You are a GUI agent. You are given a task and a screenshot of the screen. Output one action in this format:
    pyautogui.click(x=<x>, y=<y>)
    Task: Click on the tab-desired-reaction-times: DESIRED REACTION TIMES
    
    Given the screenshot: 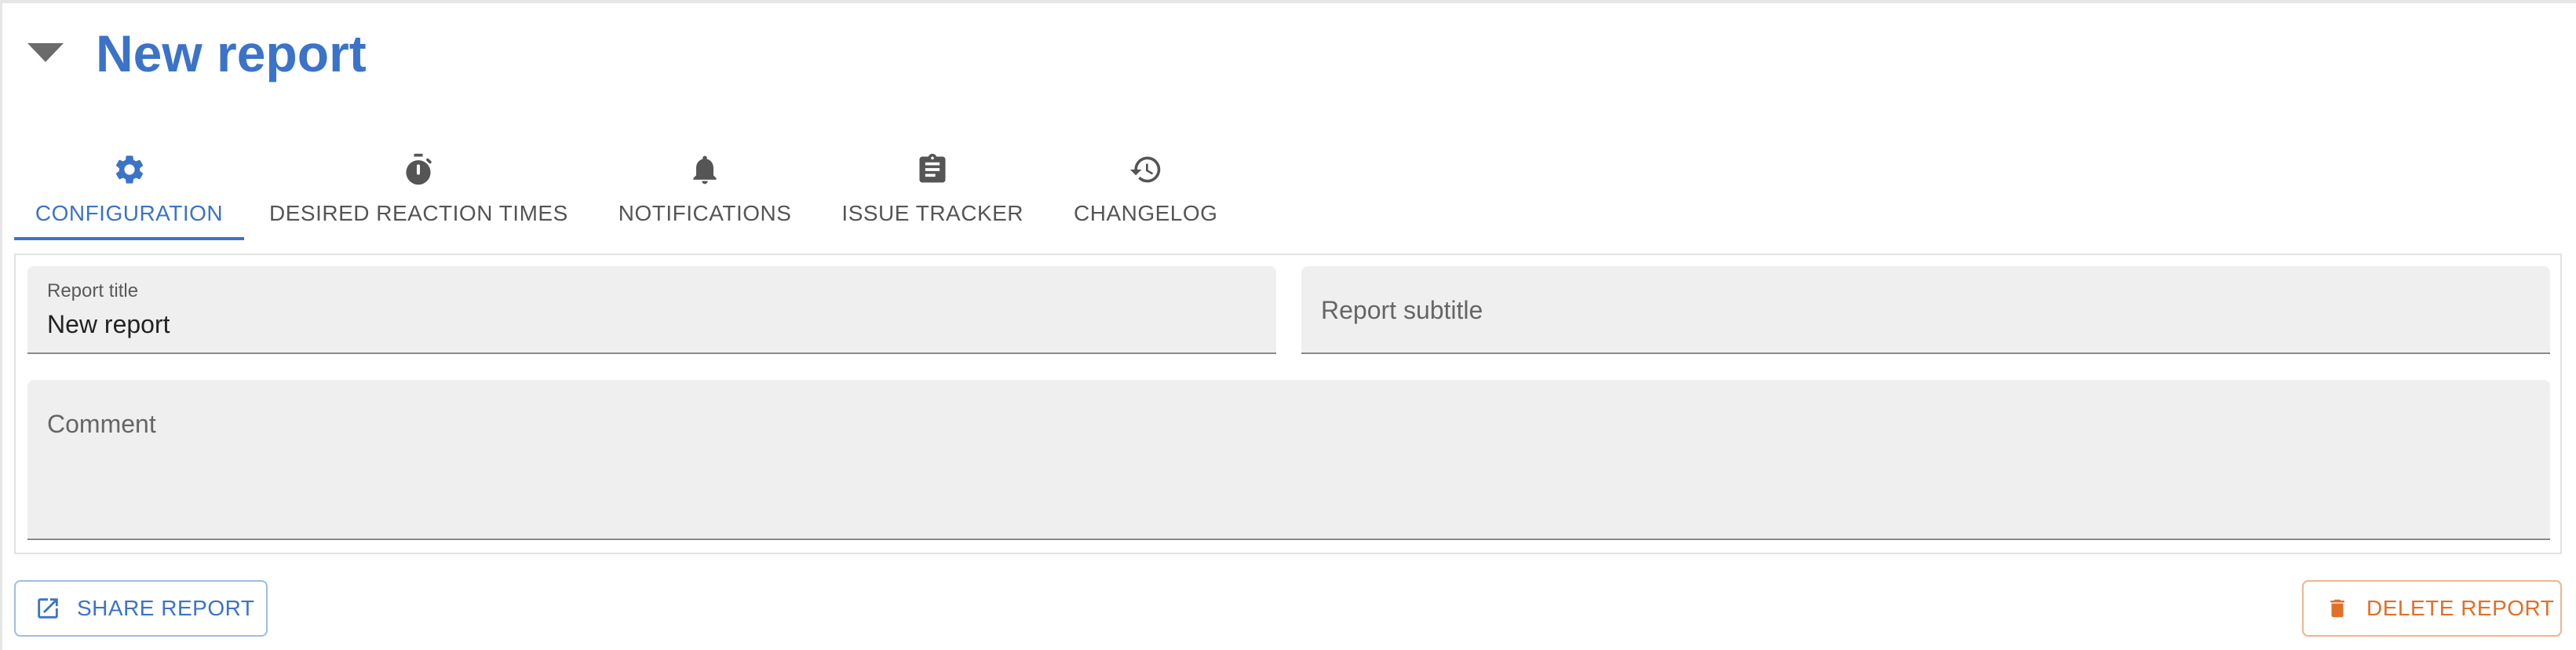 What is the action you would take?
    pyautogui.click(x=419, y=189)
    